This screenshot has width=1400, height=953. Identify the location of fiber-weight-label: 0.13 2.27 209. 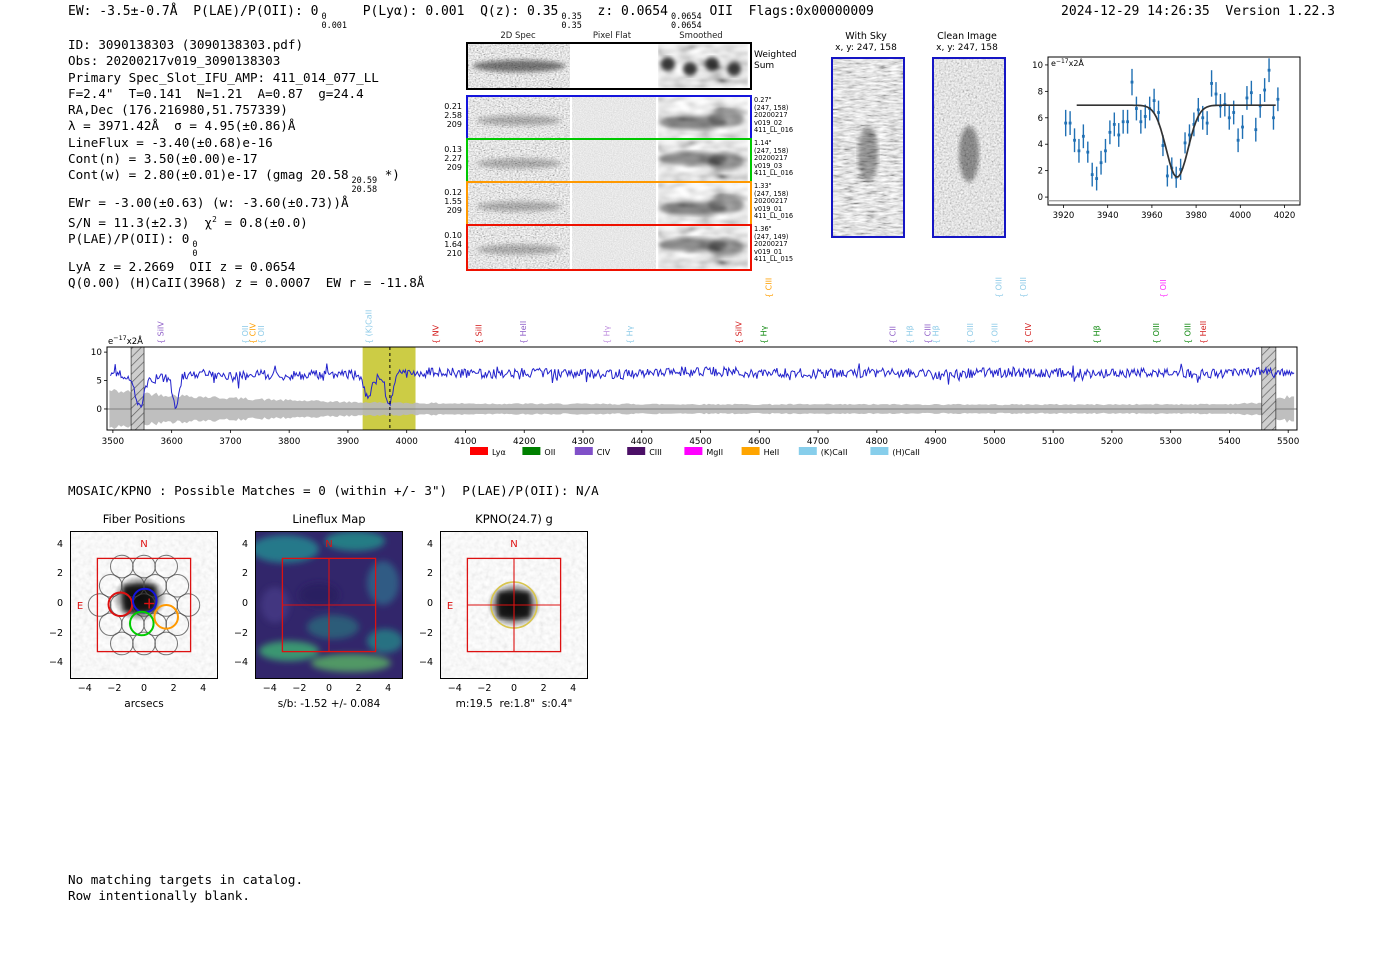
(453, 158).